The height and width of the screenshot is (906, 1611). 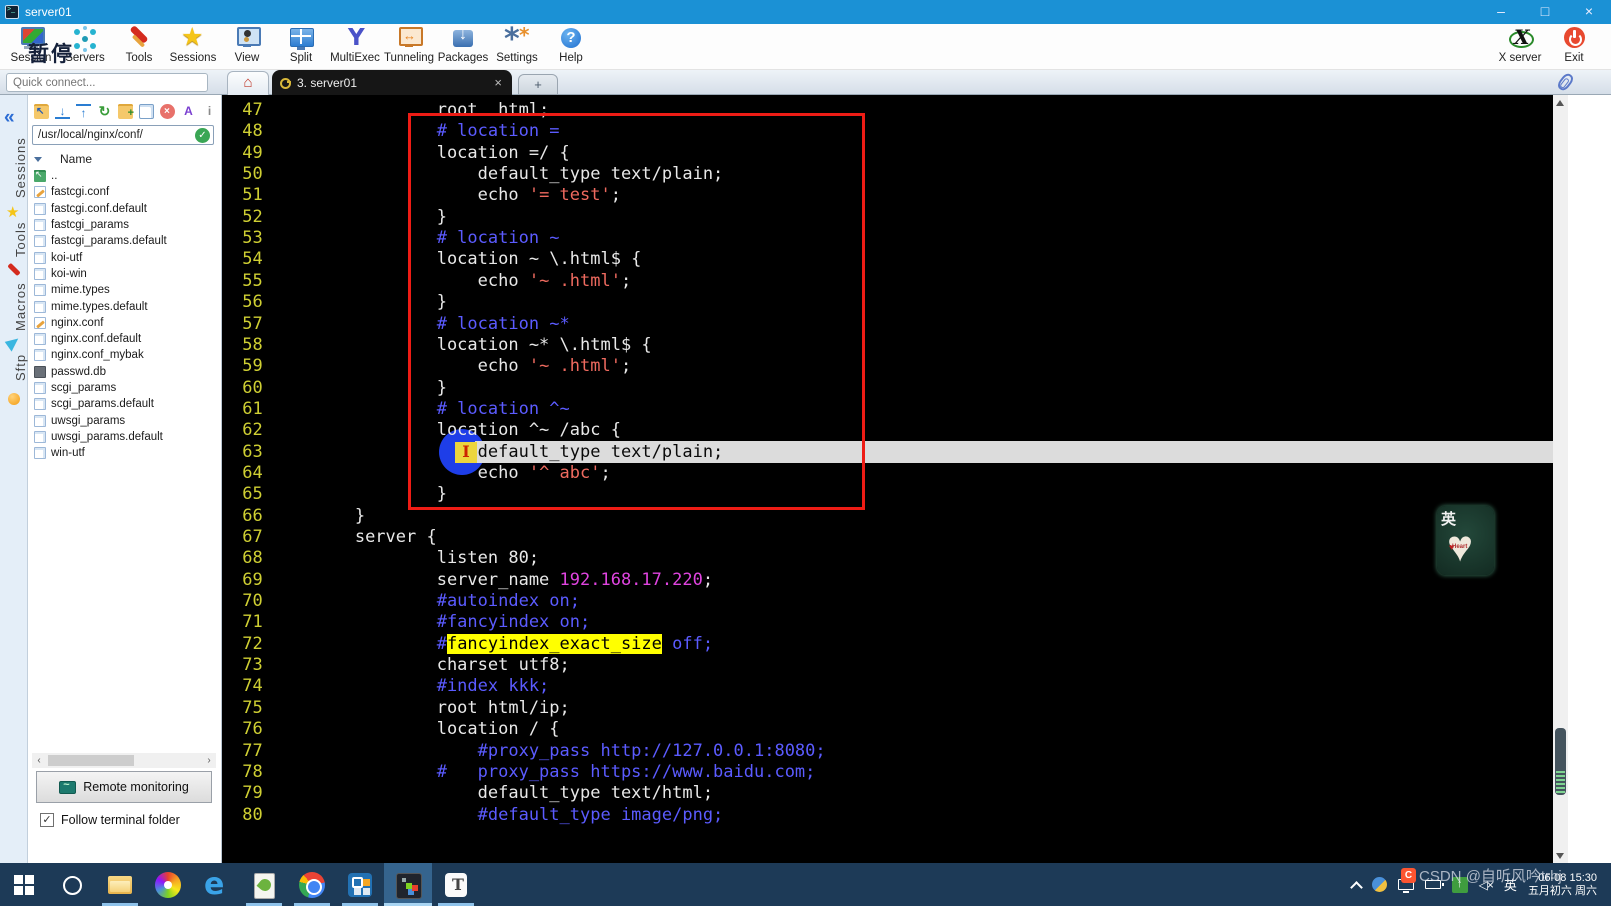 I want to click on taskbar-browser-pinwheel, so click(x=168, y=884).